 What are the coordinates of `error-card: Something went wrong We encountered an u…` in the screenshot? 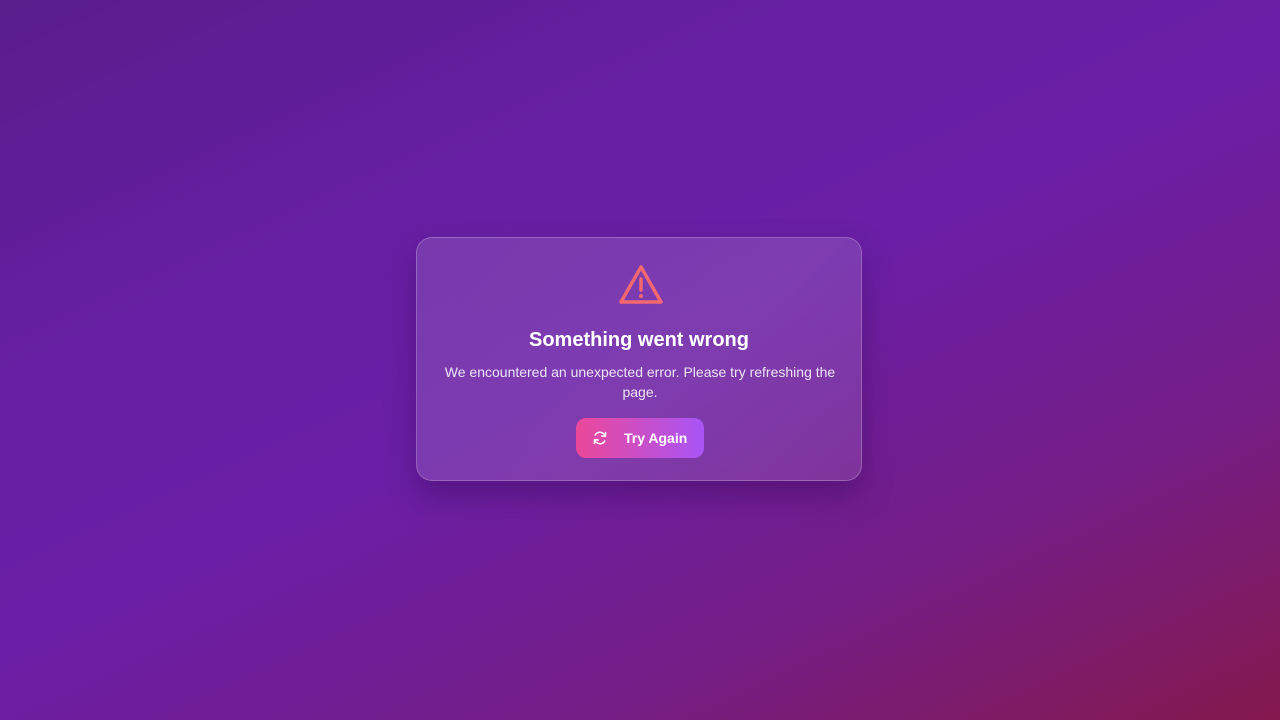 It's located at (639, 359).